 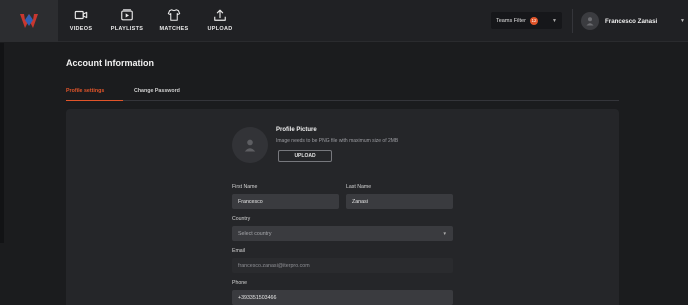 What do you see at coordinates (240, 283) in the screenshot?
I see `phone-label: Phone` at bounding box center [240, 283].